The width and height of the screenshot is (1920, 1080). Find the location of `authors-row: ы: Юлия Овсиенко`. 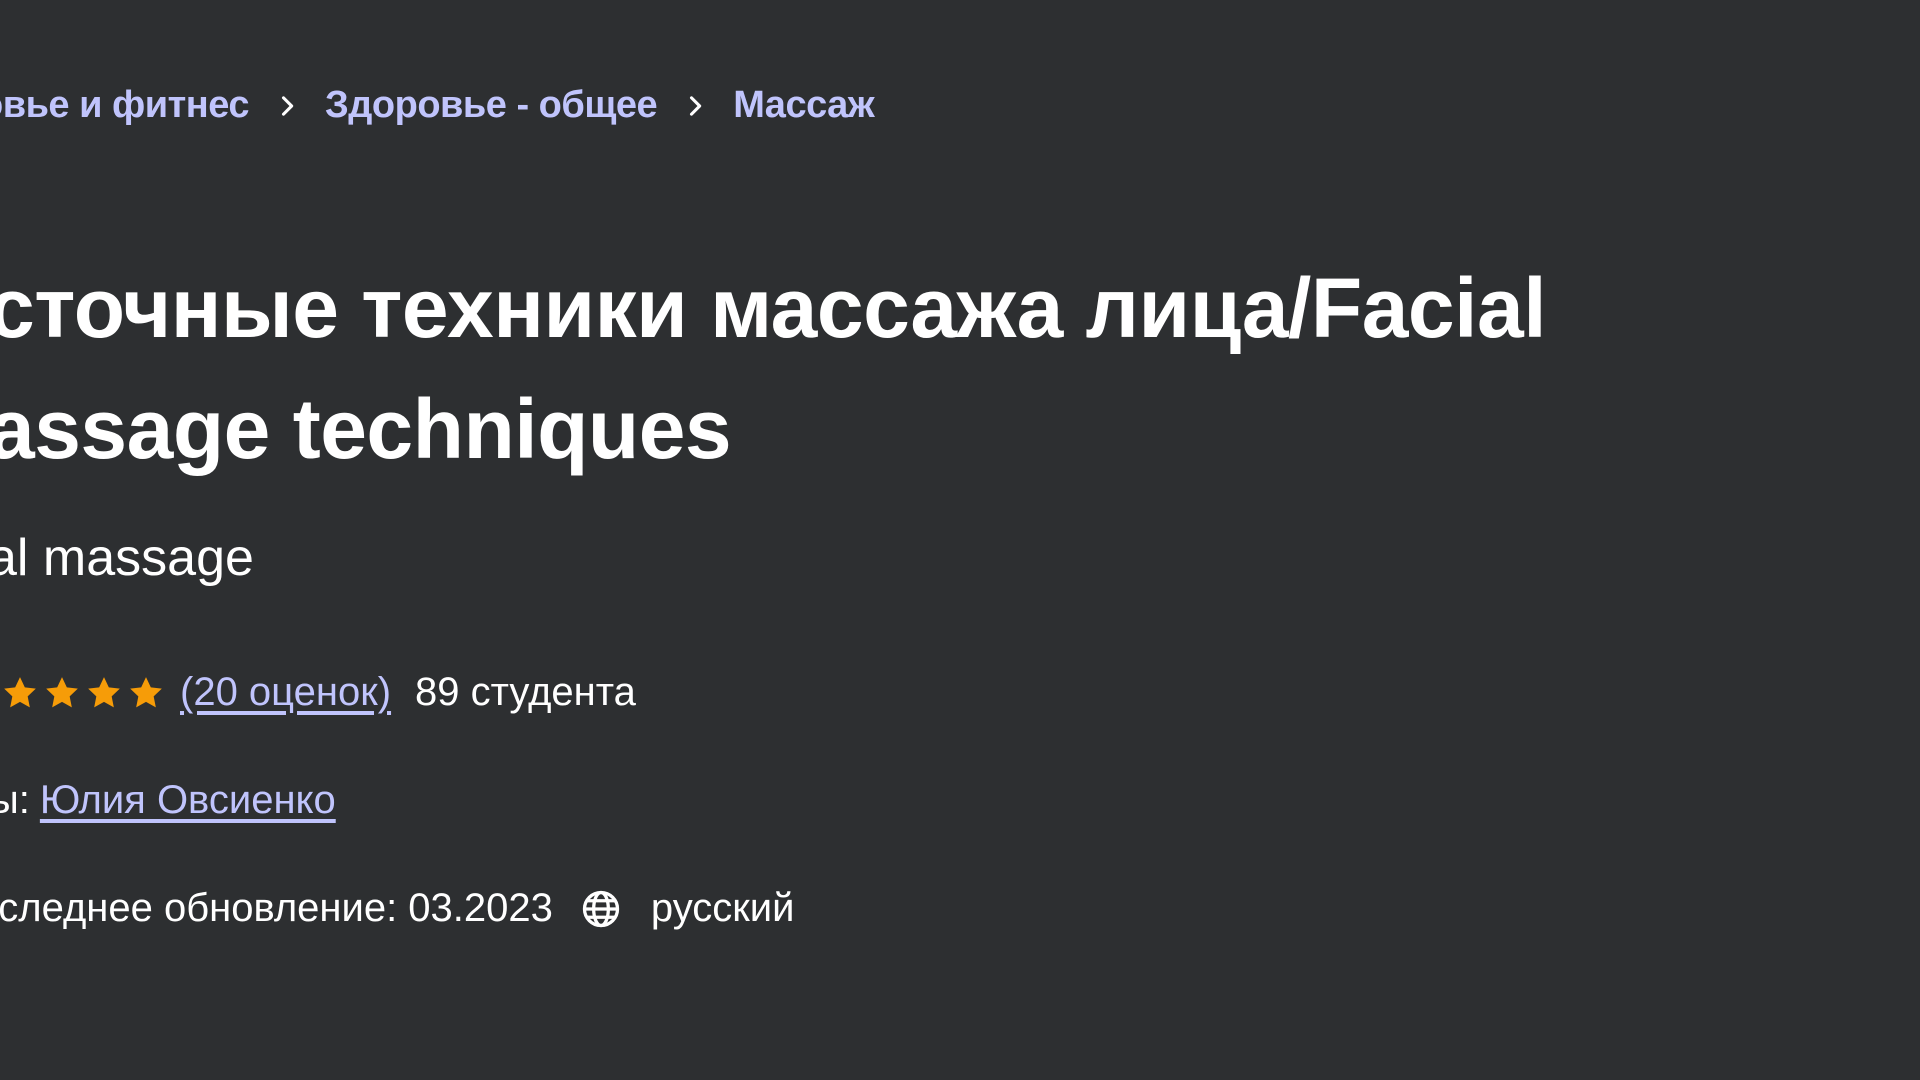

authors-row: ы: Юлия Овсиенко is located at coordinates (168, 800).